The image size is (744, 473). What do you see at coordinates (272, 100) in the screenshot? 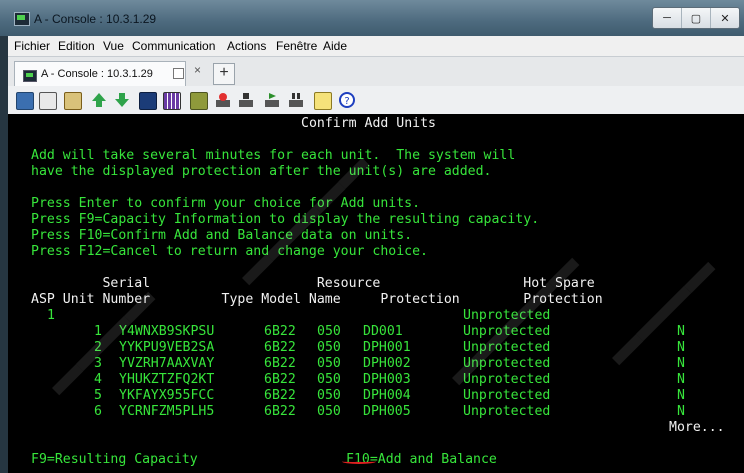
I see `play-icon` at bounding box center [272, 100].